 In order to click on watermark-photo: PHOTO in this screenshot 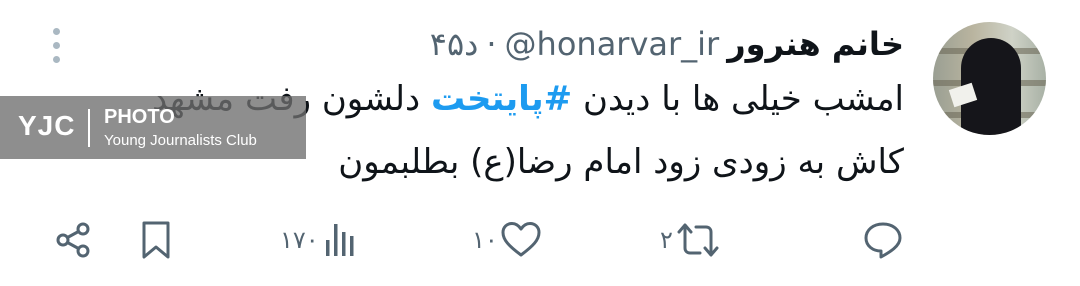, I will do `click(139, 117)`.